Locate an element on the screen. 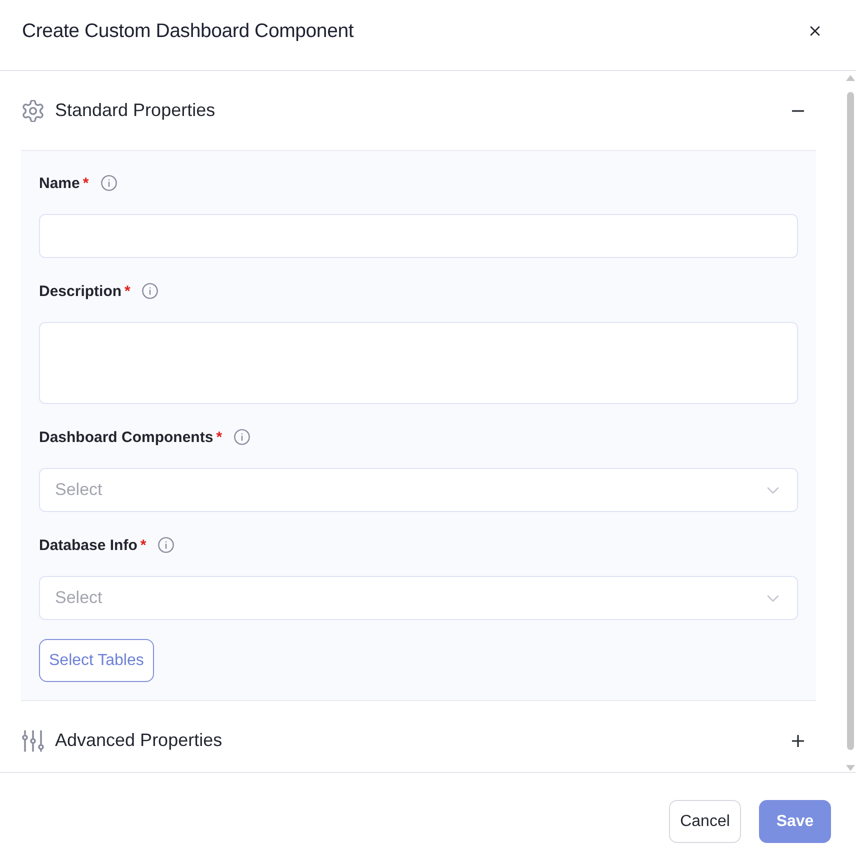 The image size is (856, 864). select-tables-button: Select Tables is located at coordinates (96, 660).